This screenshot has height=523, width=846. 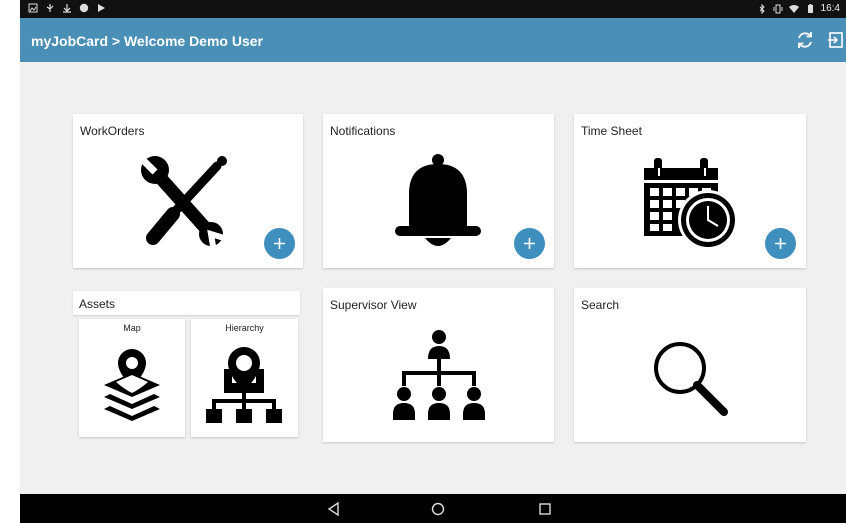 What do you see at coordinates (691, 379) in the screenshot?
I see `magnifier-icon` at bounding box center [691, 379].